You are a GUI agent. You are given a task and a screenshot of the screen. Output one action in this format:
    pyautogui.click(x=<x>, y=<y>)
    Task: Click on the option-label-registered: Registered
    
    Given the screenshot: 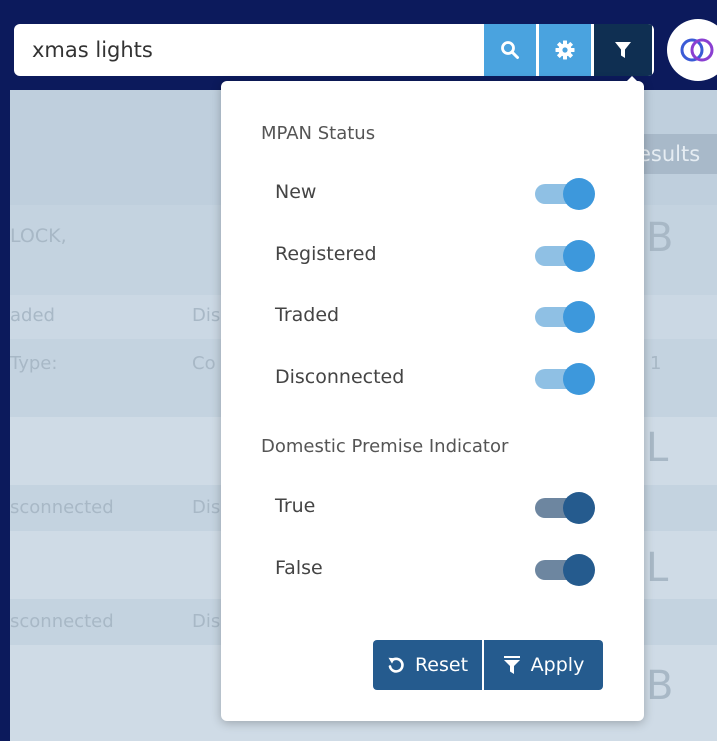 What is the action you would take?
    pyautogui.click(x=326, y=254)
    